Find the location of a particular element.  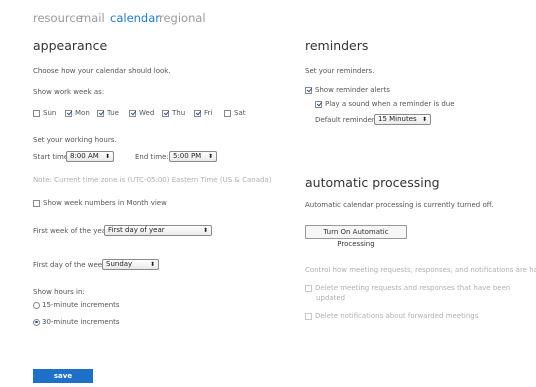

day-label: Mon is located at coordinates (82, 113).